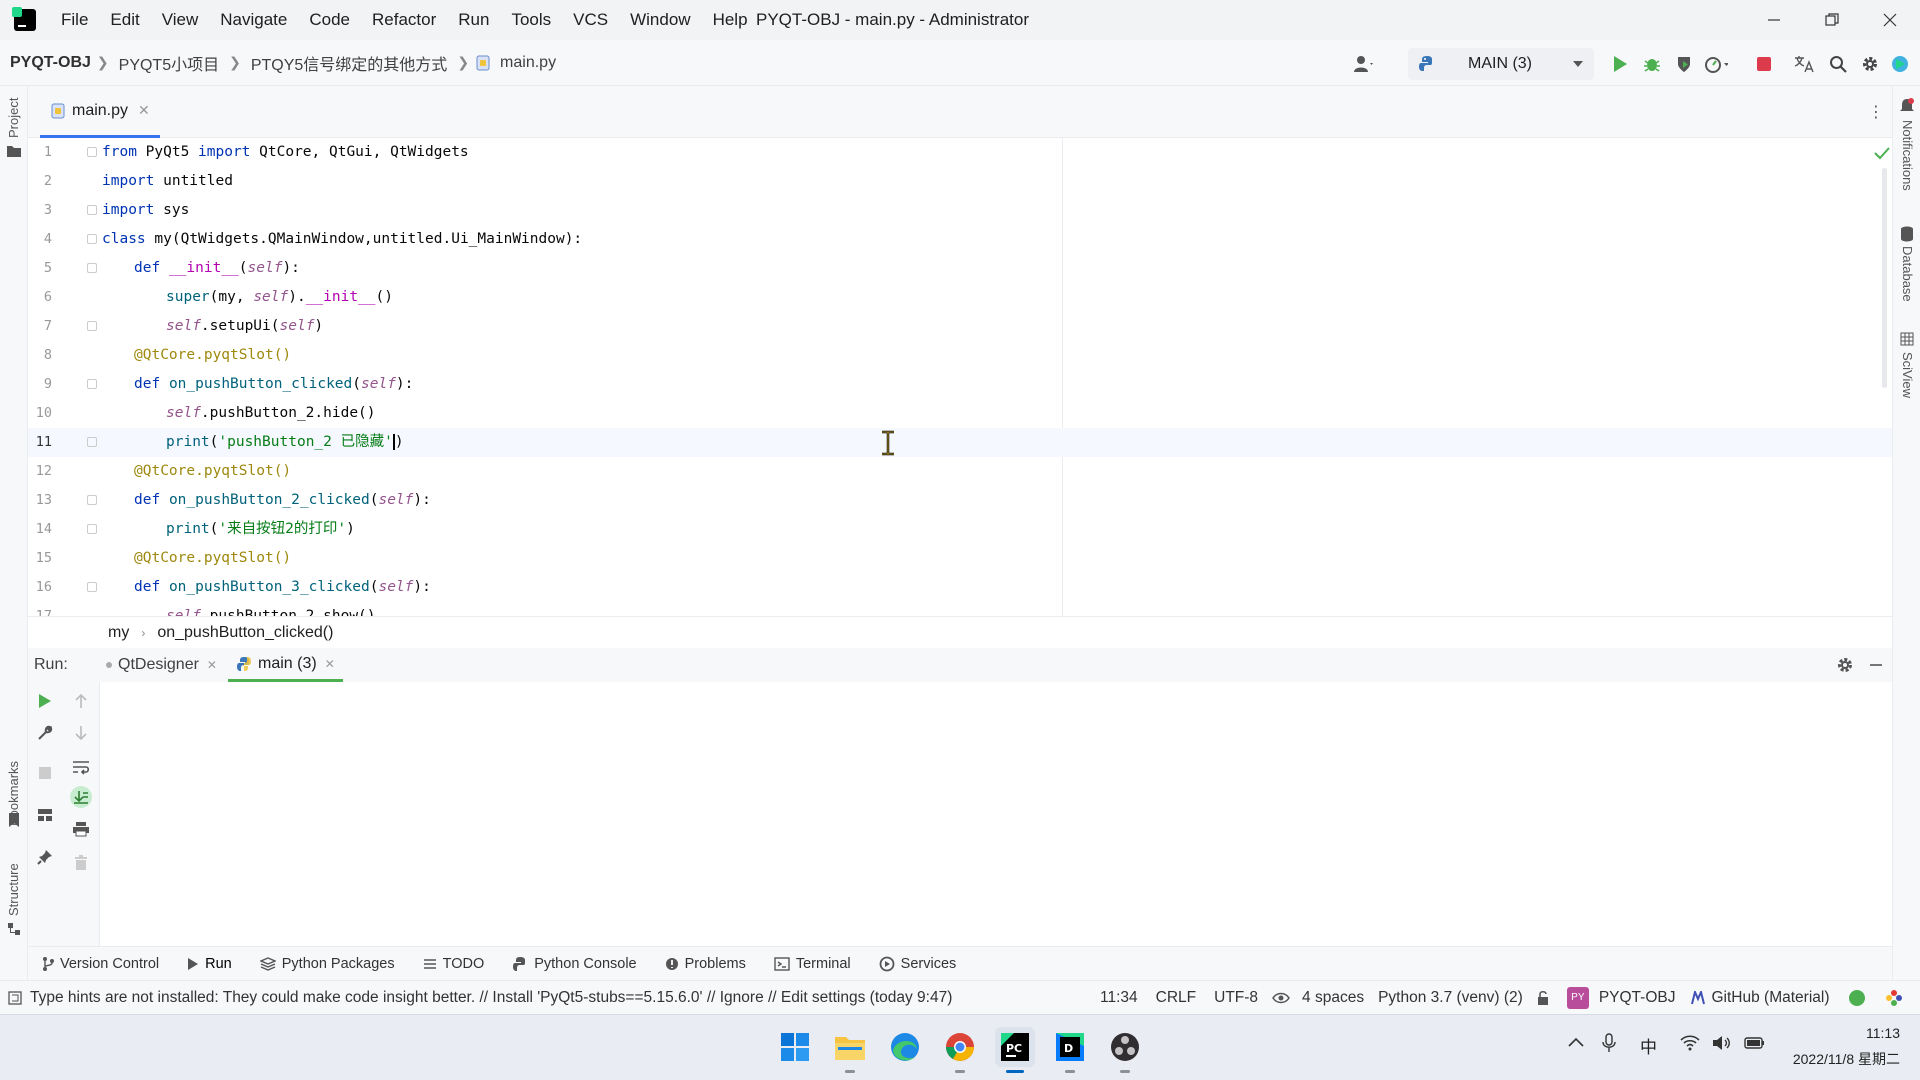 The height and width of the screenshot is (1080, 1920). What do you see at coordinates (100, 964) in the screenshot?
I see `tool-tab-version-control: Version Control` at bounding box center [100, 964].